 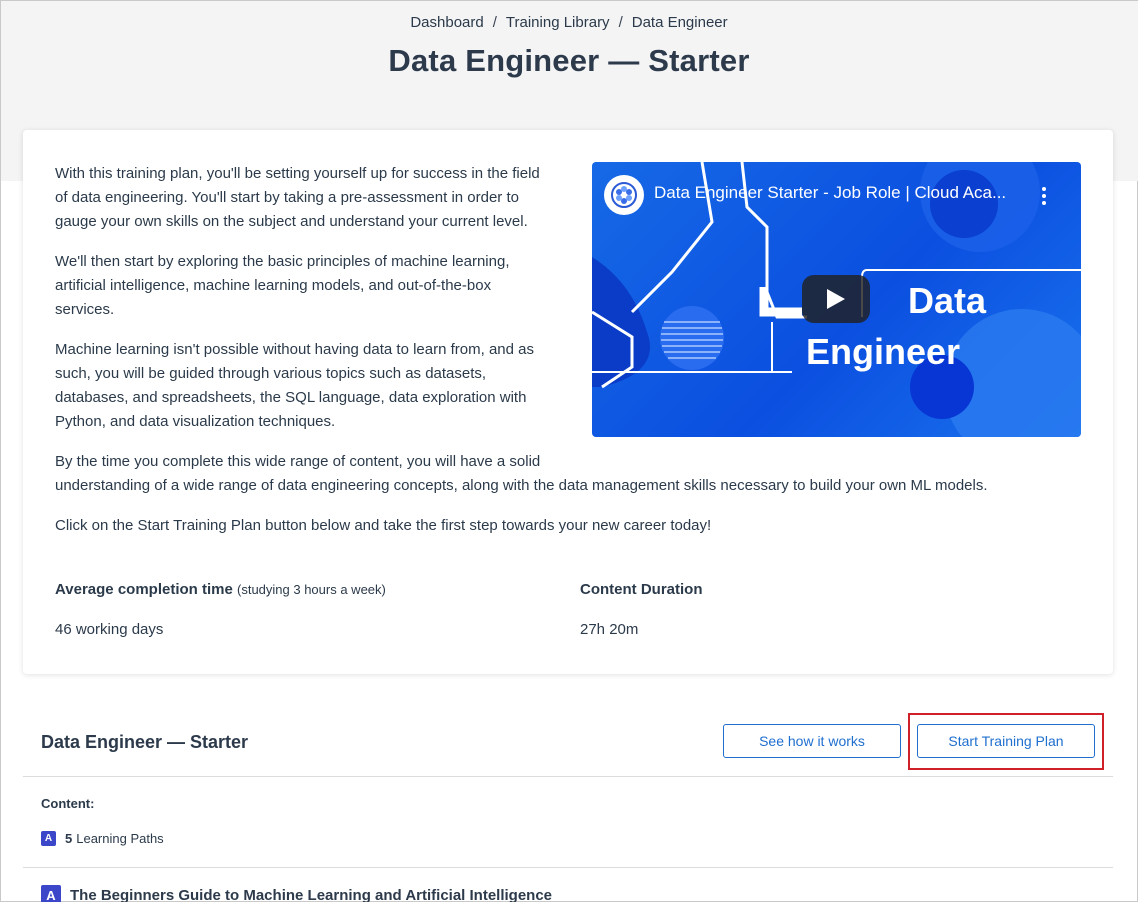 I want to click on completion-time-value: 46 working days, so click(x=109, y=629).